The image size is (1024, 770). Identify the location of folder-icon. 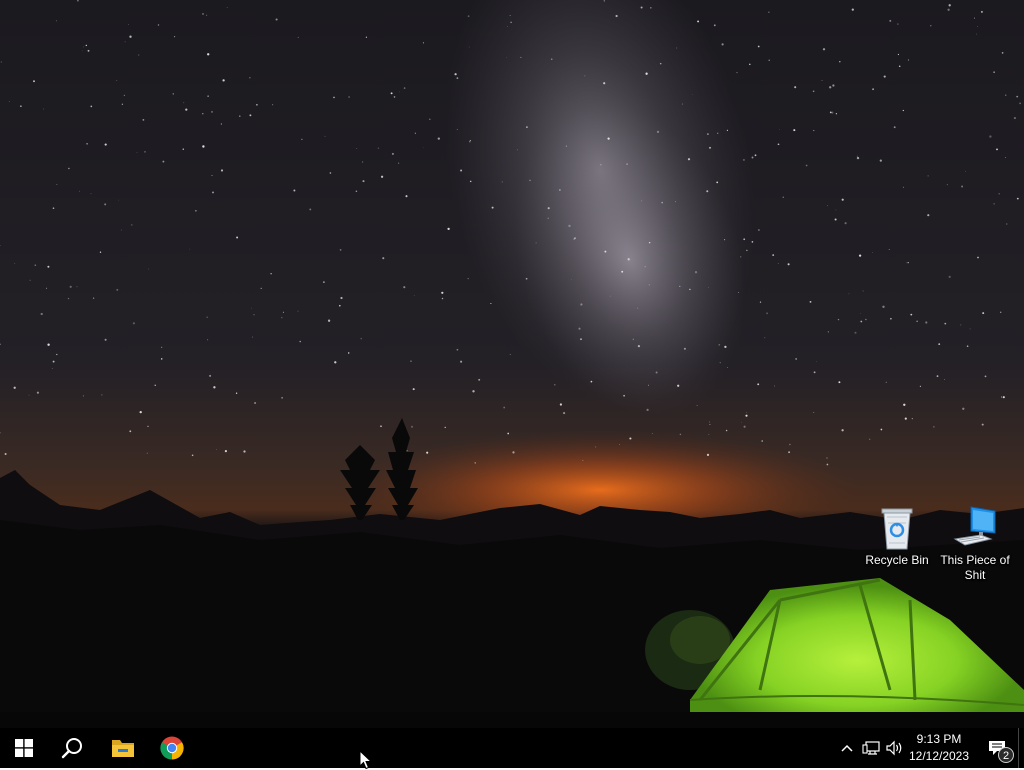
(123, 748).